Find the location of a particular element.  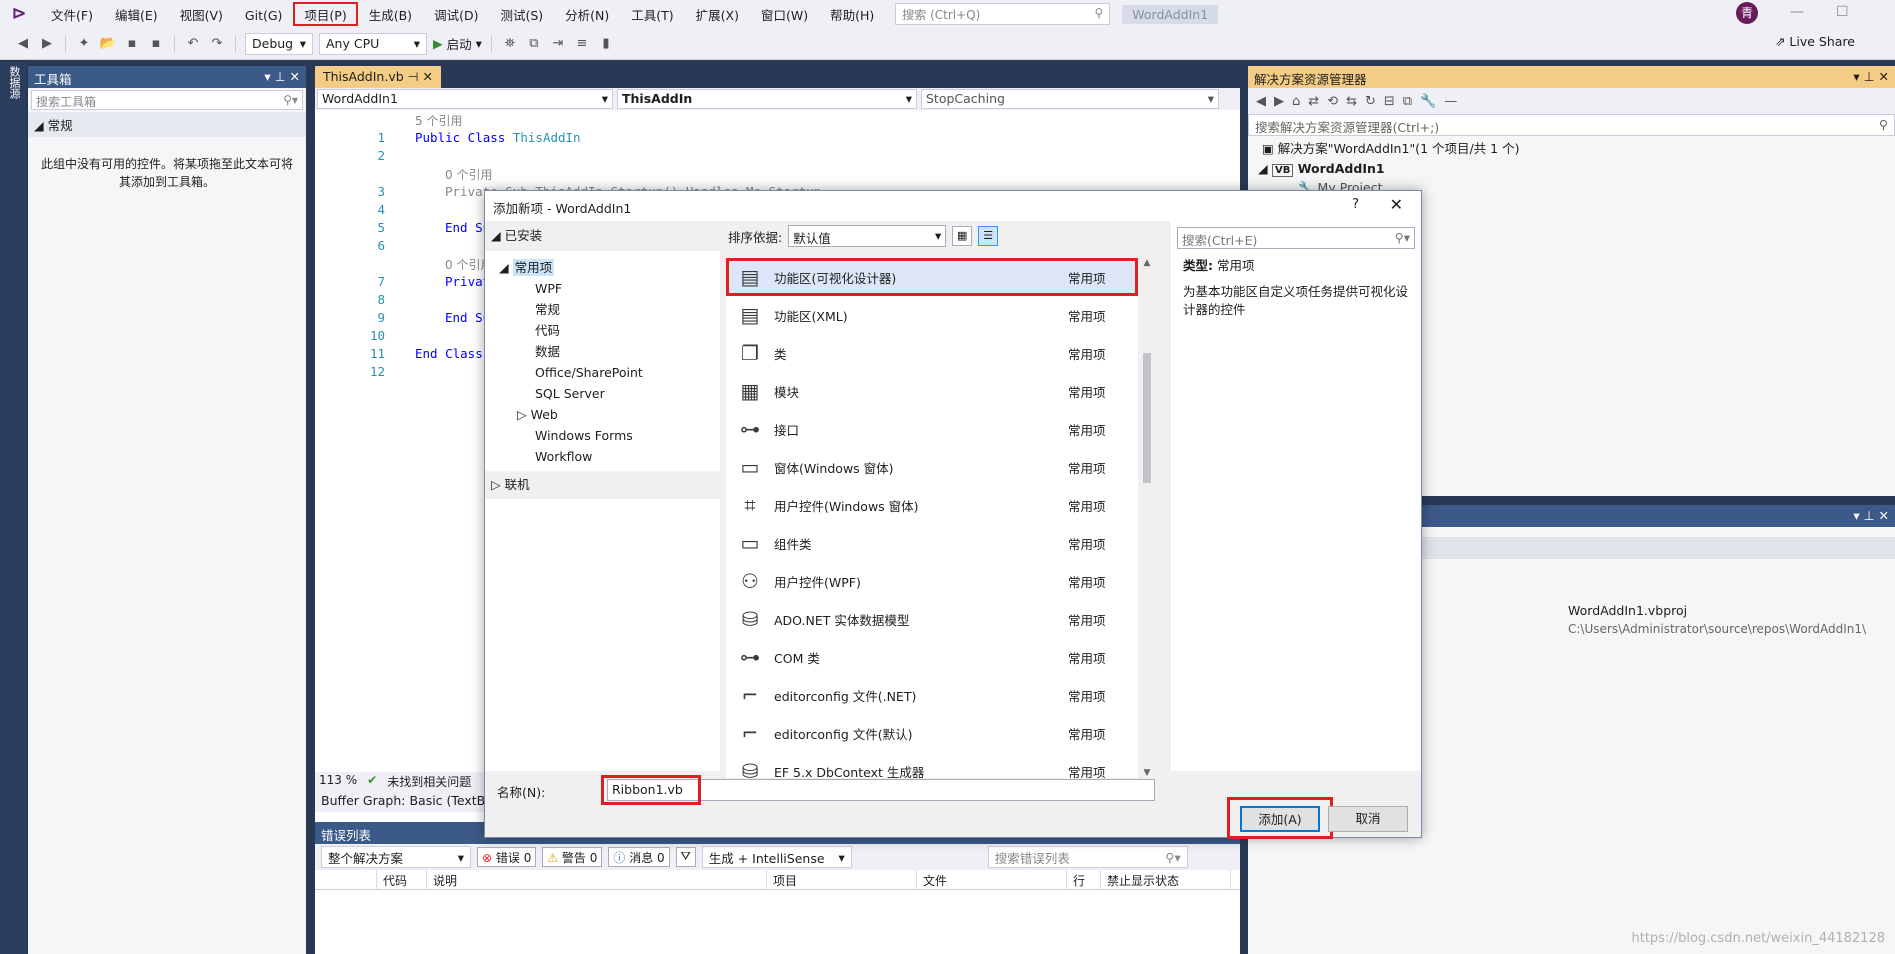

menu-help: 帮助(H) is located at coordinates (852, 14).